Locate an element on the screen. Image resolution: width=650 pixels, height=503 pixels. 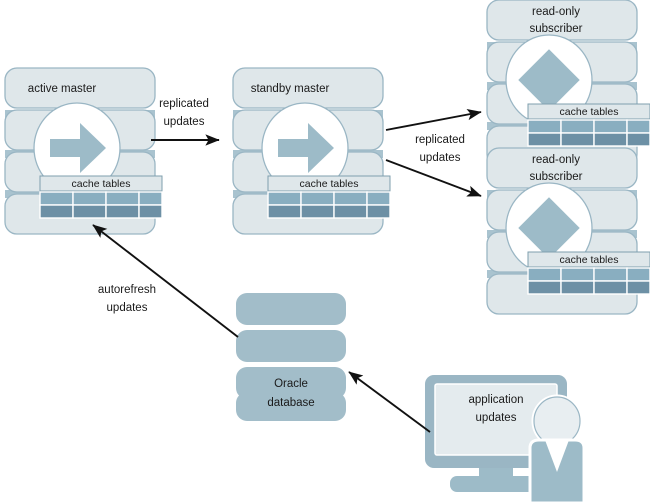
replicated-updates-1-line2: updates is located at coordinates (184, 122).